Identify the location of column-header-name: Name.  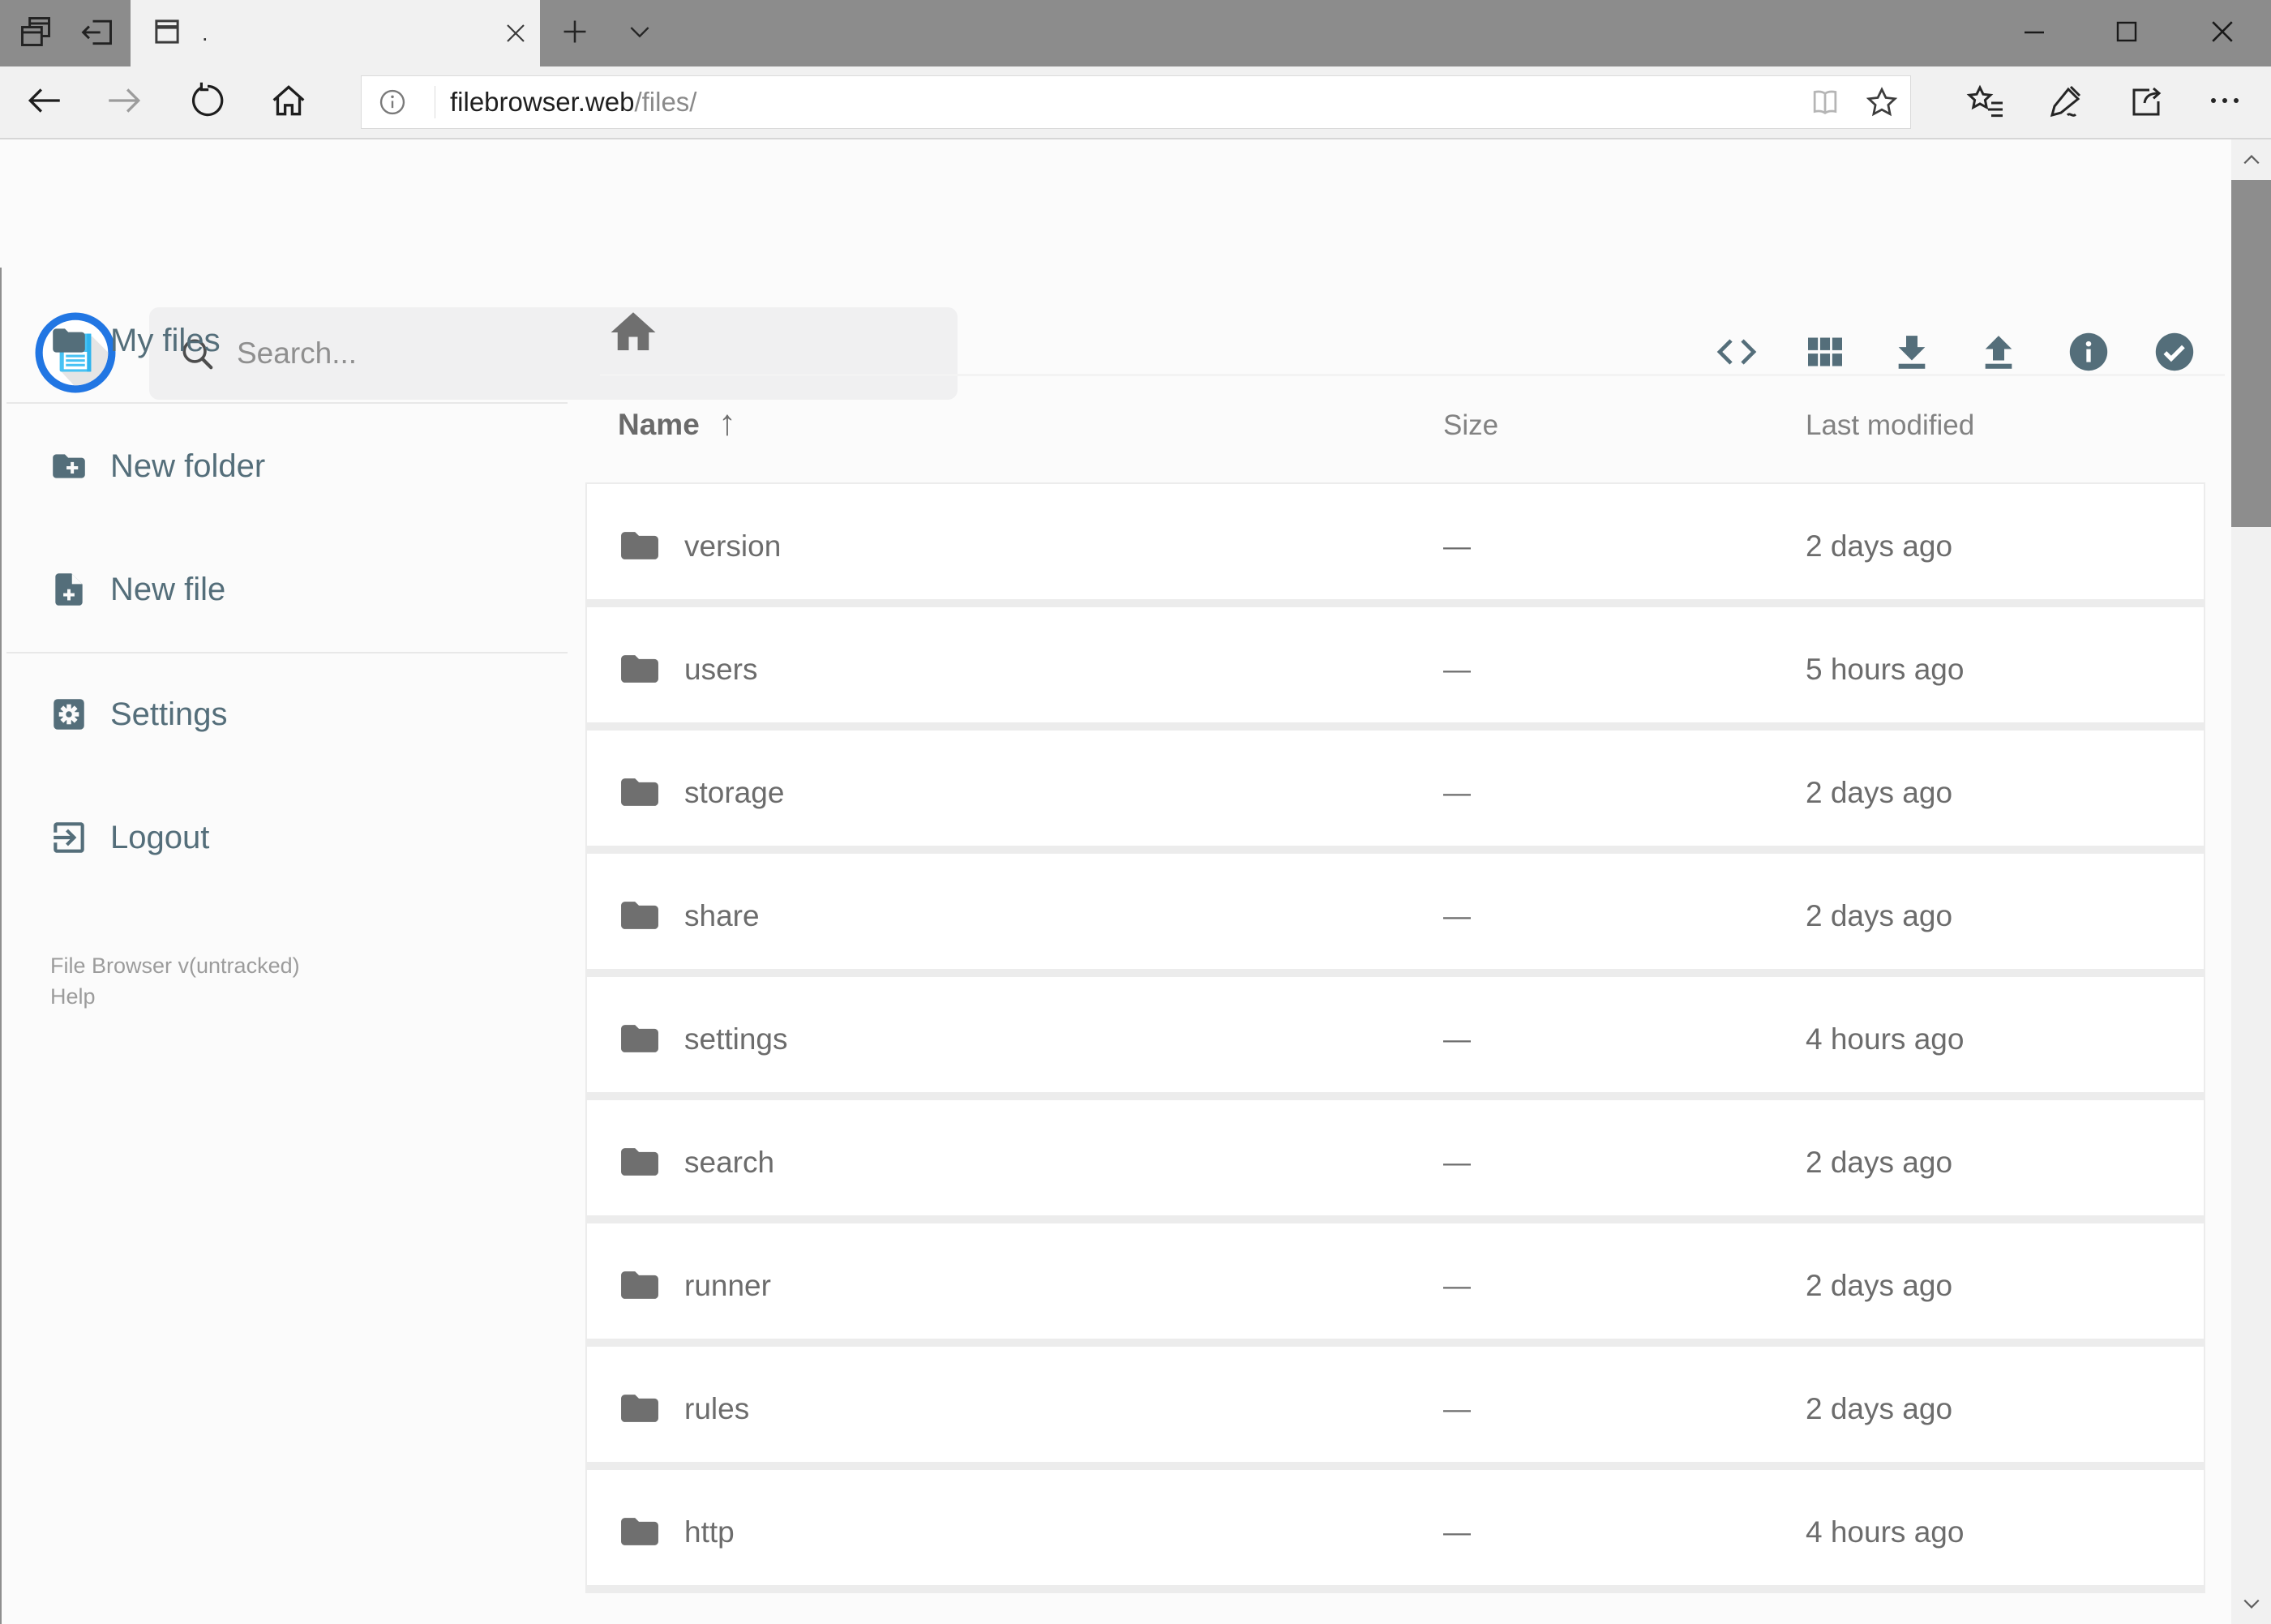
(659, 425).